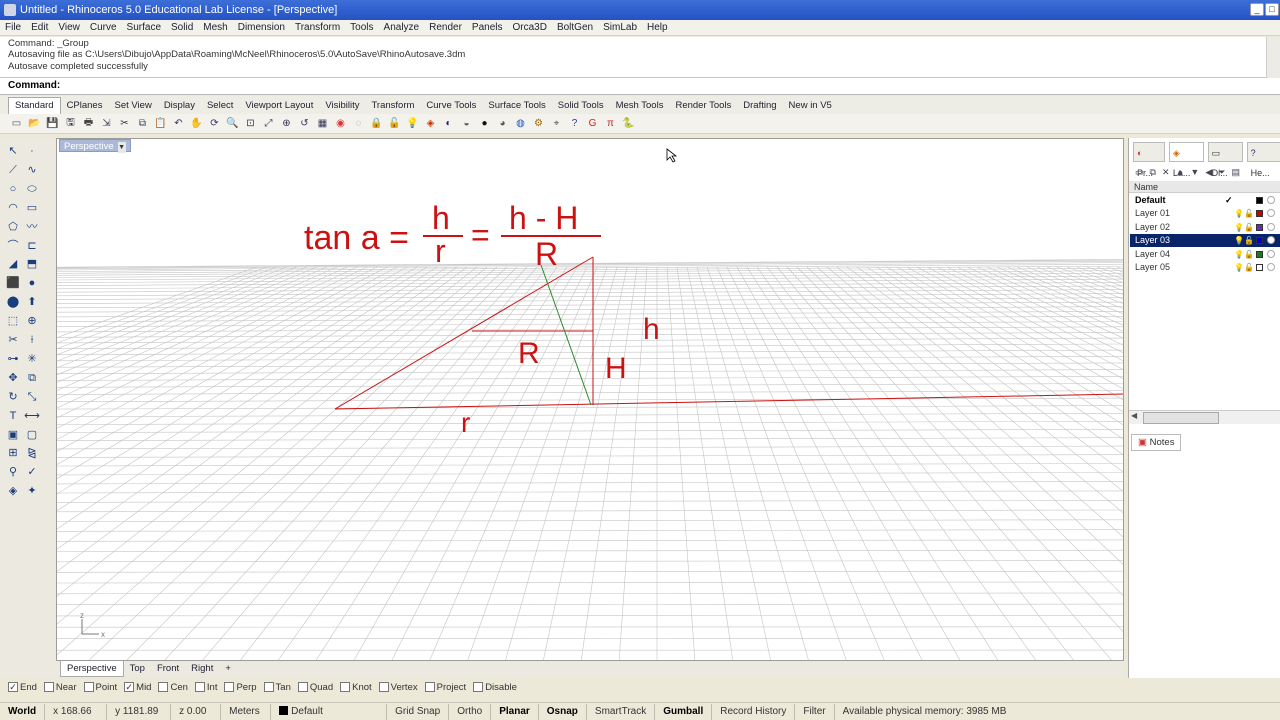  I want to click on analyze-icon: ⚲, so click(13, 472).